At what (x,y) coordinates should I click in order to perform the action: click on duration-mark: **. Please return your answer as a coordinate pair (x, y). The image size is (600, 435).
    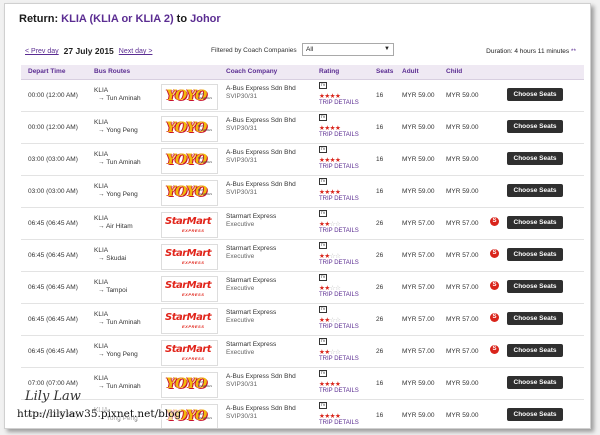
    Looking at the image, I should click on (572, 51).